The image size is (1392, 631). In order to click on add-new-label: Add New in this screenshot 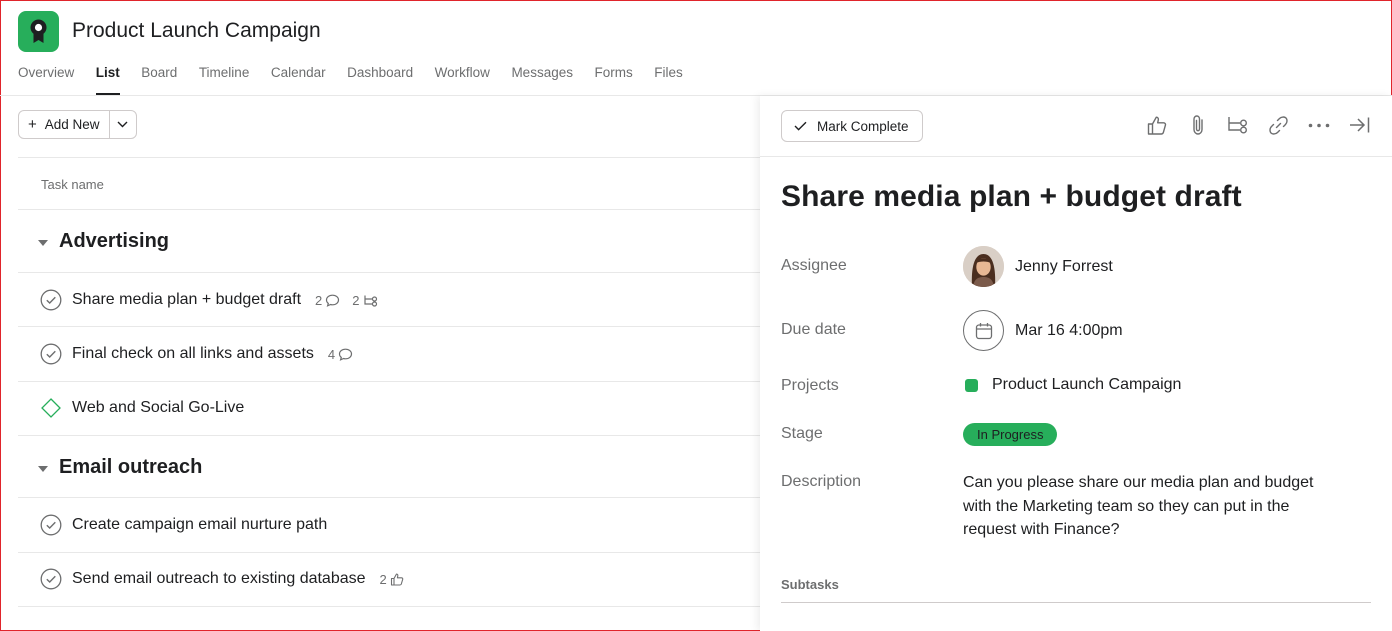, I will do `click(72, 124)`.